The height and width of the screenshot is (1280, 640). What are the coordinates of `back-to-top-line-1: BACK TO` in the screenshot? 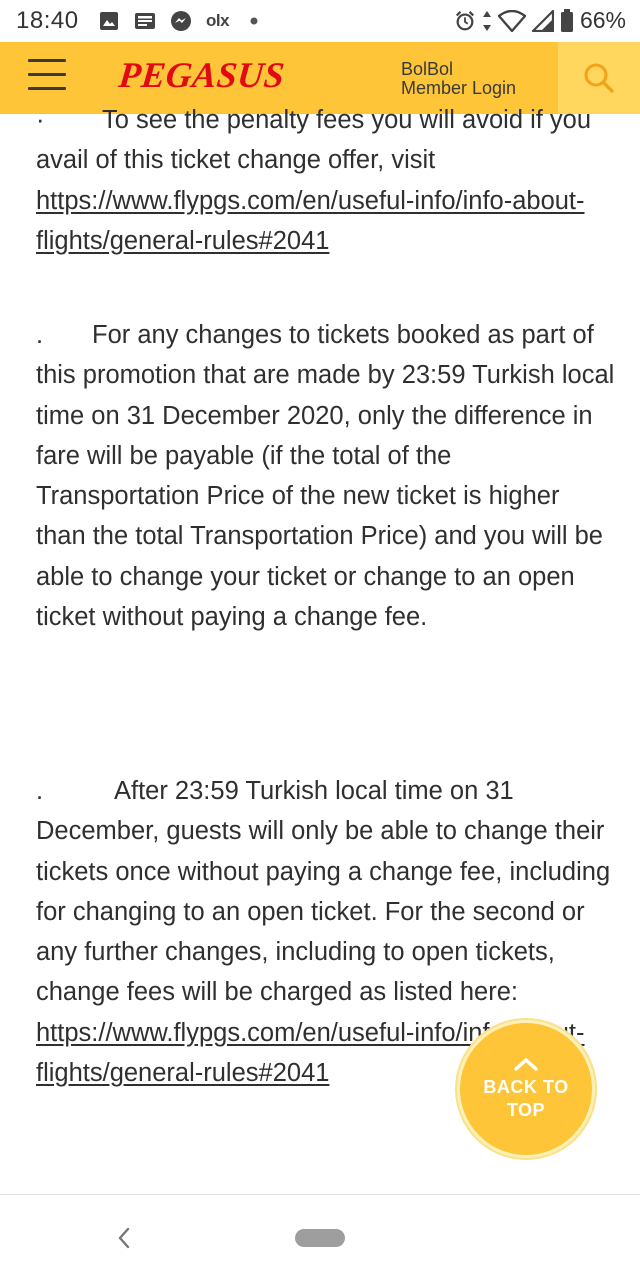 It's located at (526, 1087).